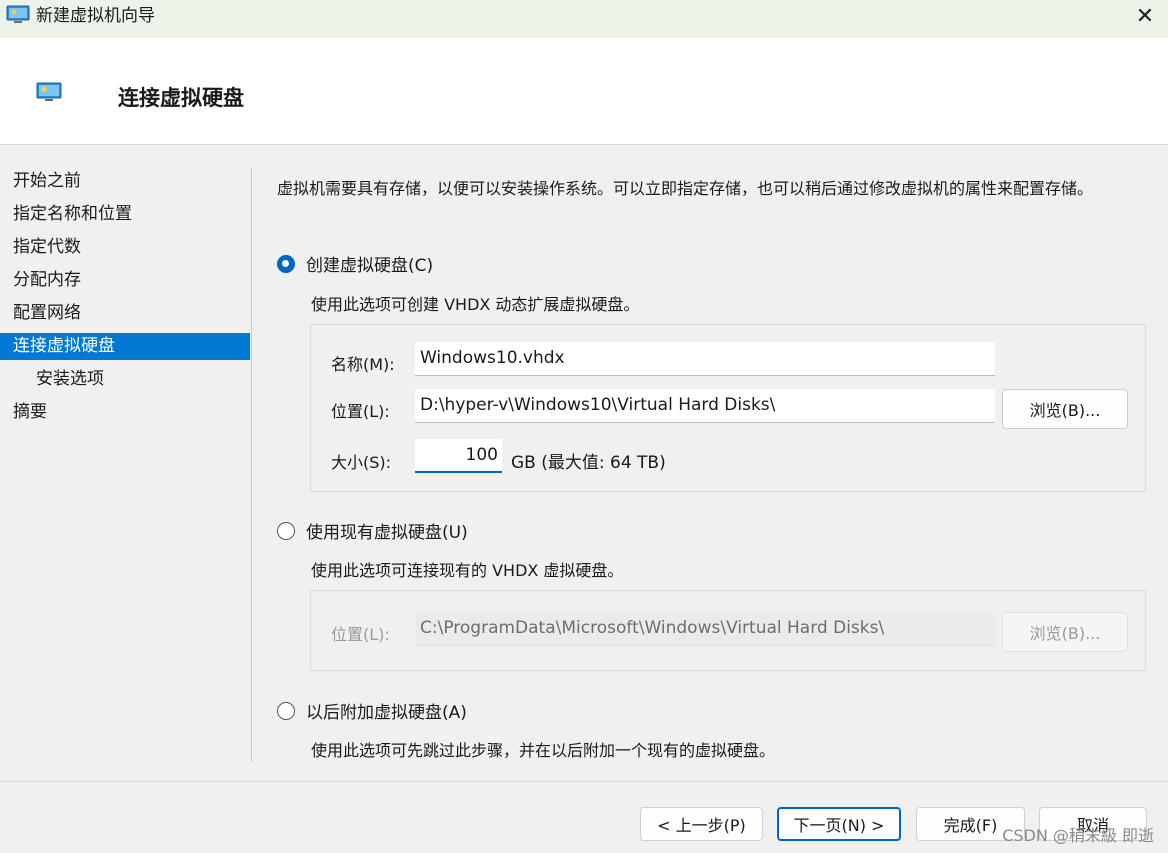 The width and height of the screenshot is (1168, 853). What do you see at coordinates (181, 98) in the screenshot?
I see `page-title: 连接虚拟硬盘` at bounding box center [181, 98].